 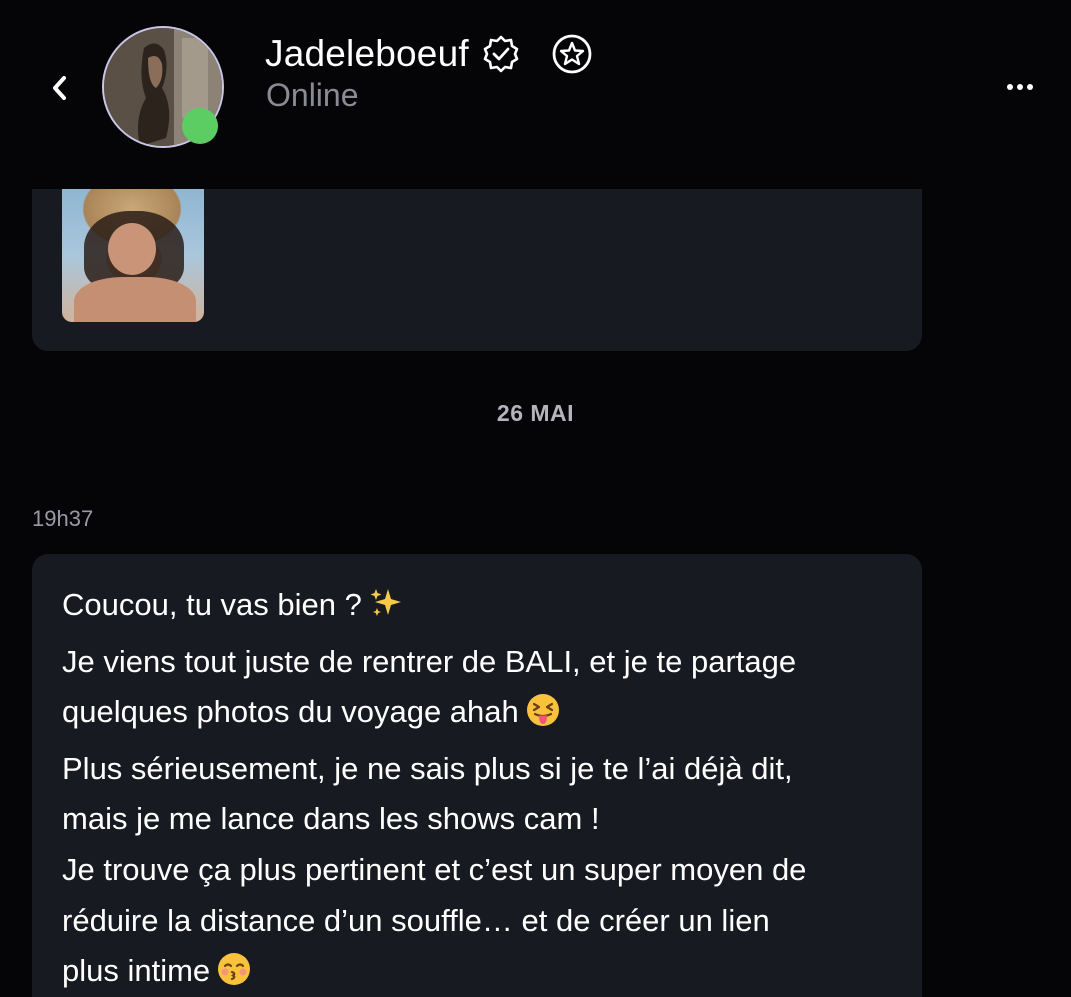 I want to click on contact-name: Jadeleboeuf, so click(x=367, y=54).